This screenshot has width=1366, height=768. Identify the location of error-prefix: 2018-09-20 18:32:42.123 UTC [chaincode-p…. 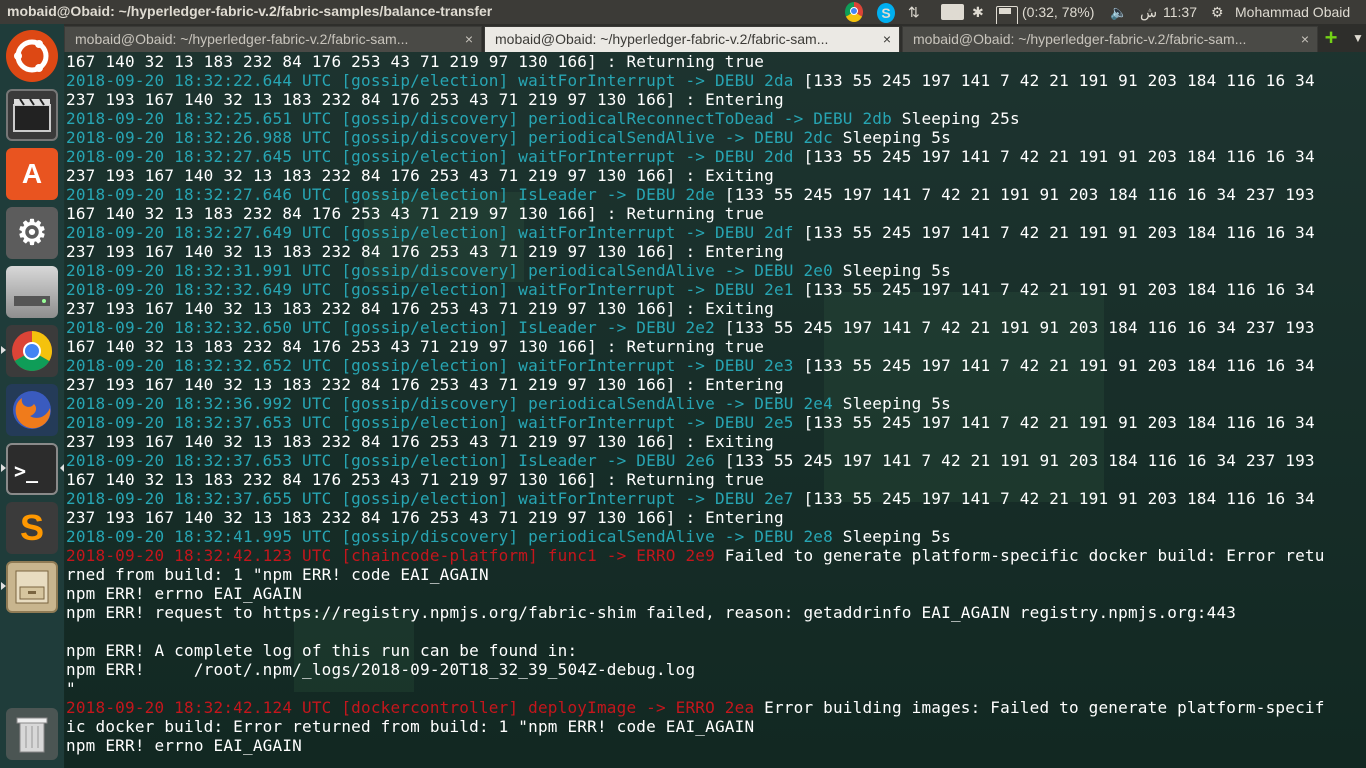
(390, 555).